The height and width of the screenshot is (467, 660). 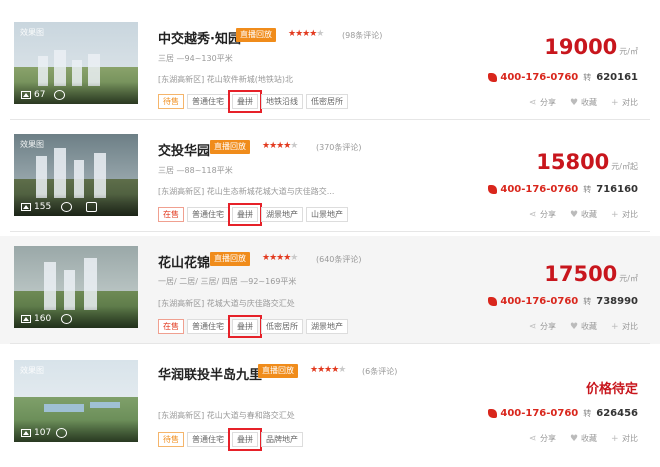 I want to click on phone-number: 400-176-0760 转 626456, so click(x=563, y=413).